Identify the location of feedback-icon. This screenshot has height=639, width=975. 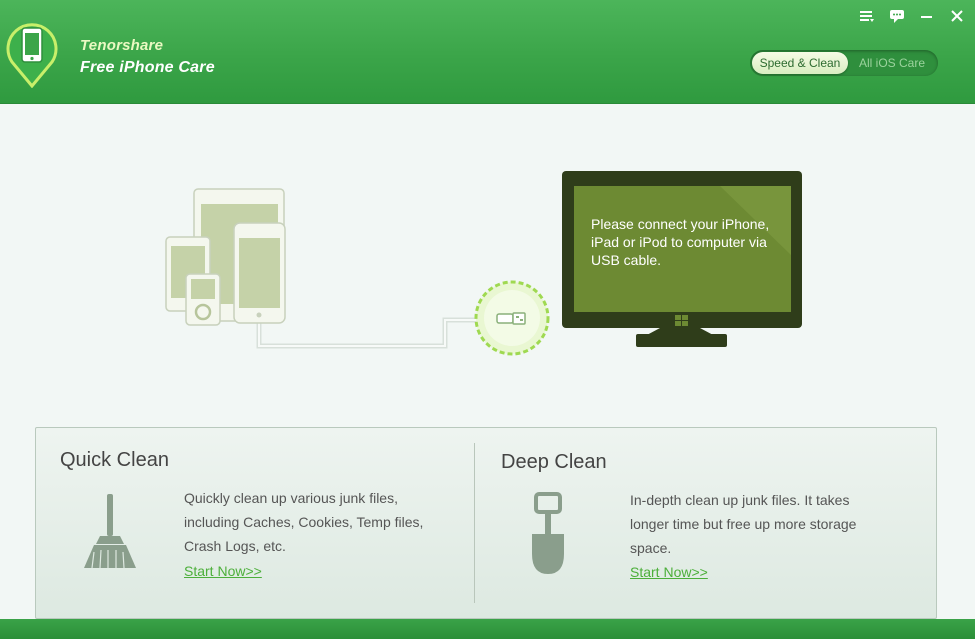
(897, 16).